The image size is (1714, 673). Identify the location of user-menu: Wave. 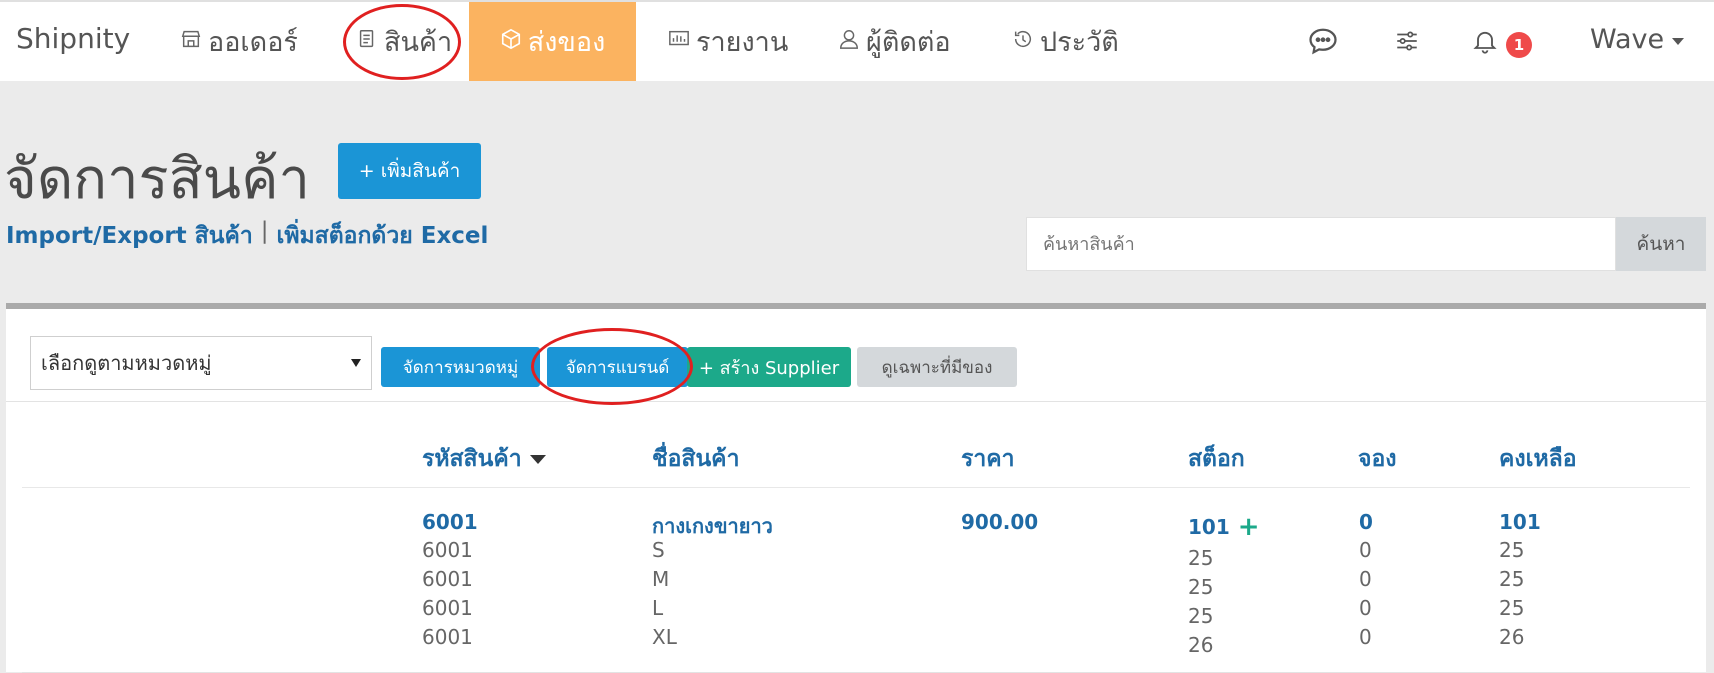
(1637, 39).